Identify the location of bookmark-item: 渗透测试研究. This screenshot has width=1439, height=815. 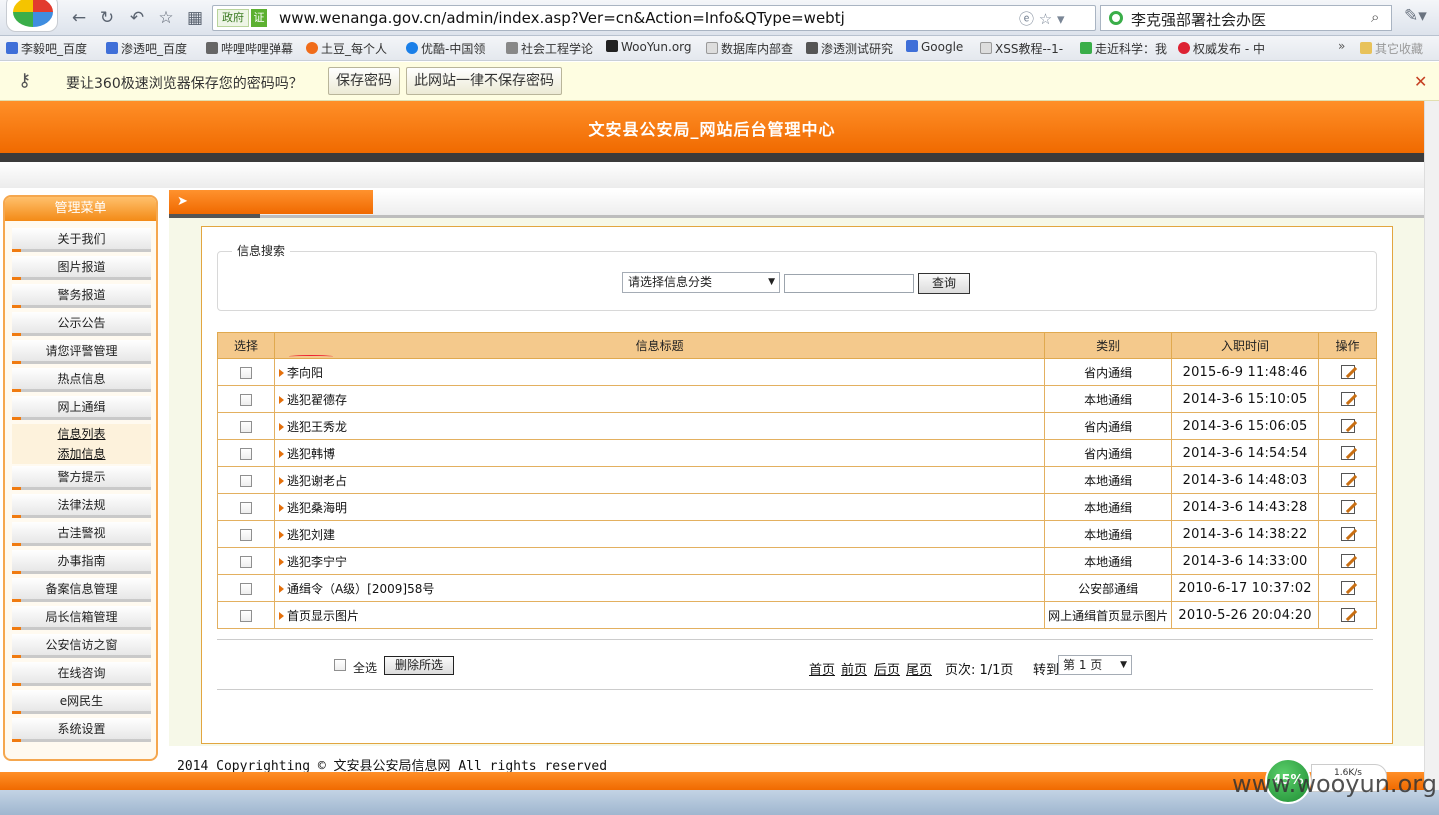
(849, 48).